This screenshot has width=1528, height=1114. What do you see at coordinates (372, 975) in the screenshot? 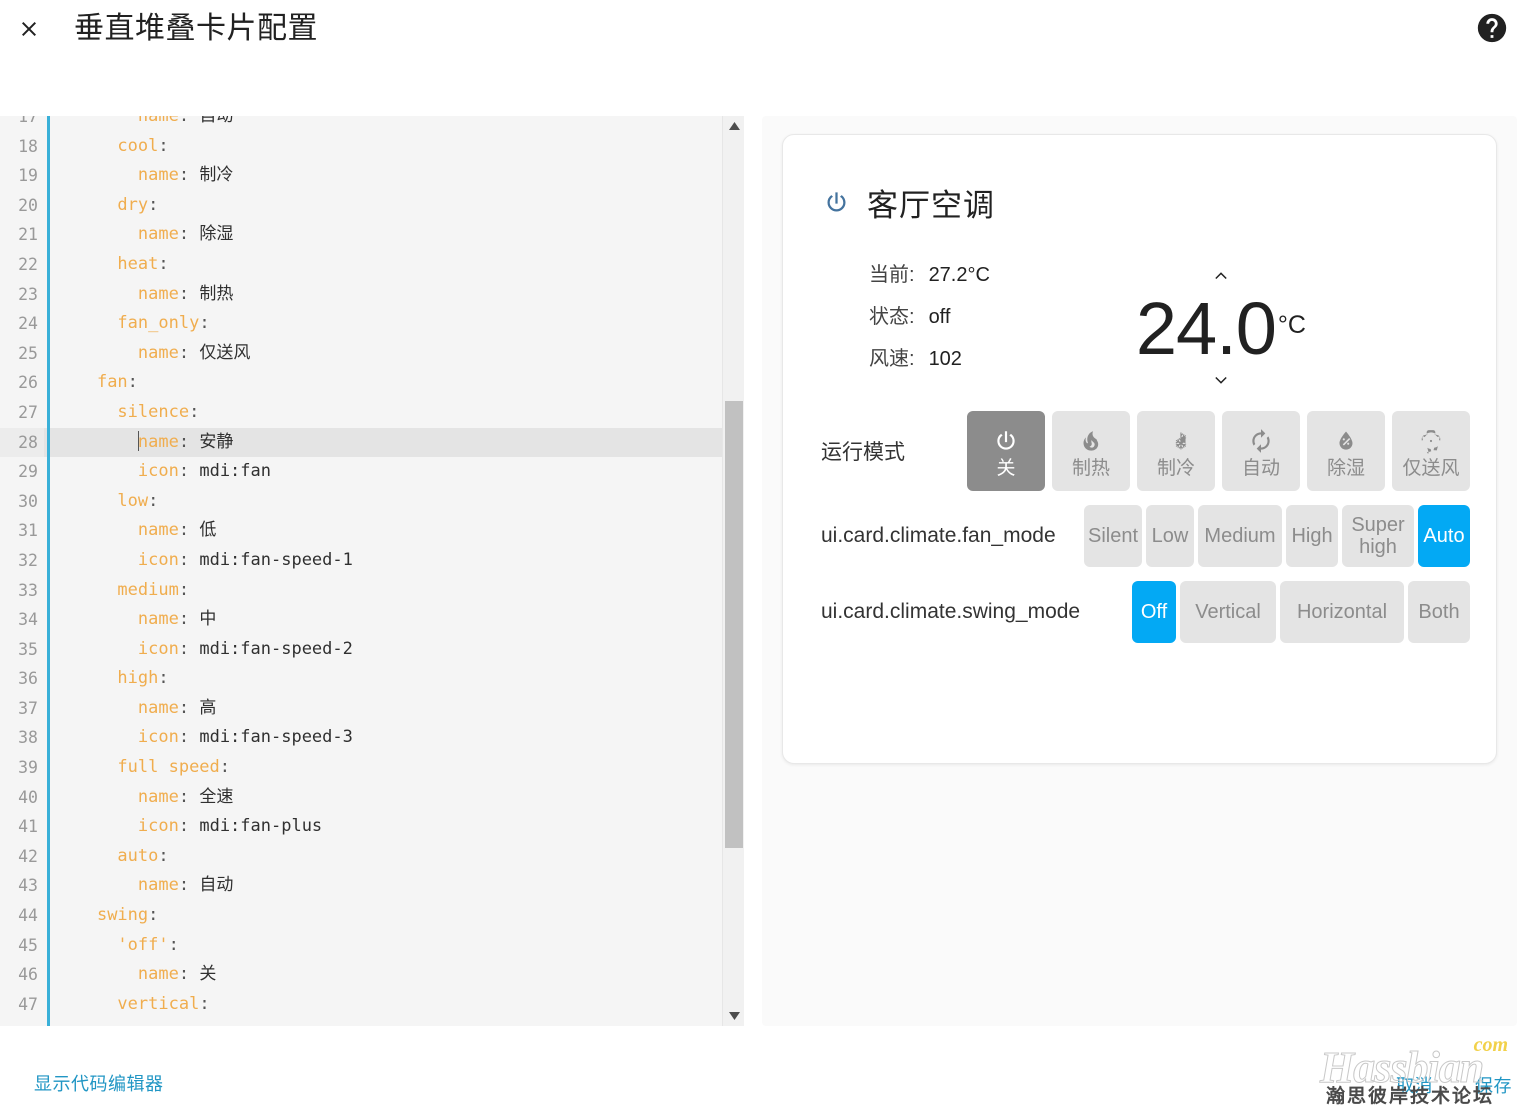
I see `code-line: 46 name: 关` at bounding box center [372, 975].